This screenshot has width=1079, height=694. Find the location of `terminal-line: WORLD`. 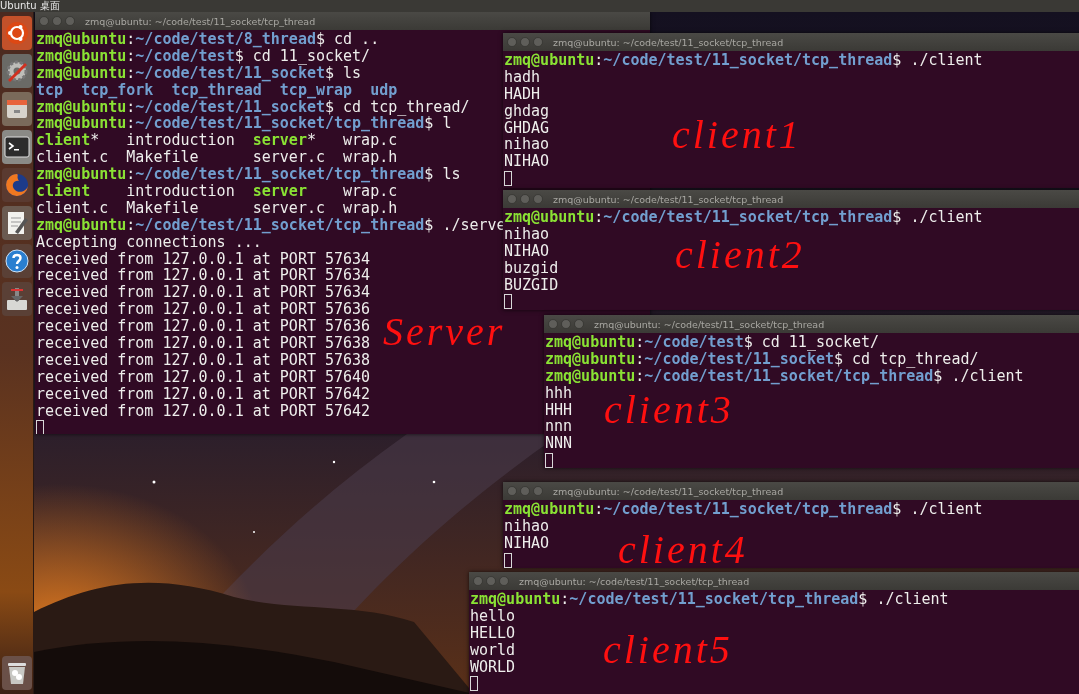

terminal-line: WORLD is located at coordinates (493, 667).